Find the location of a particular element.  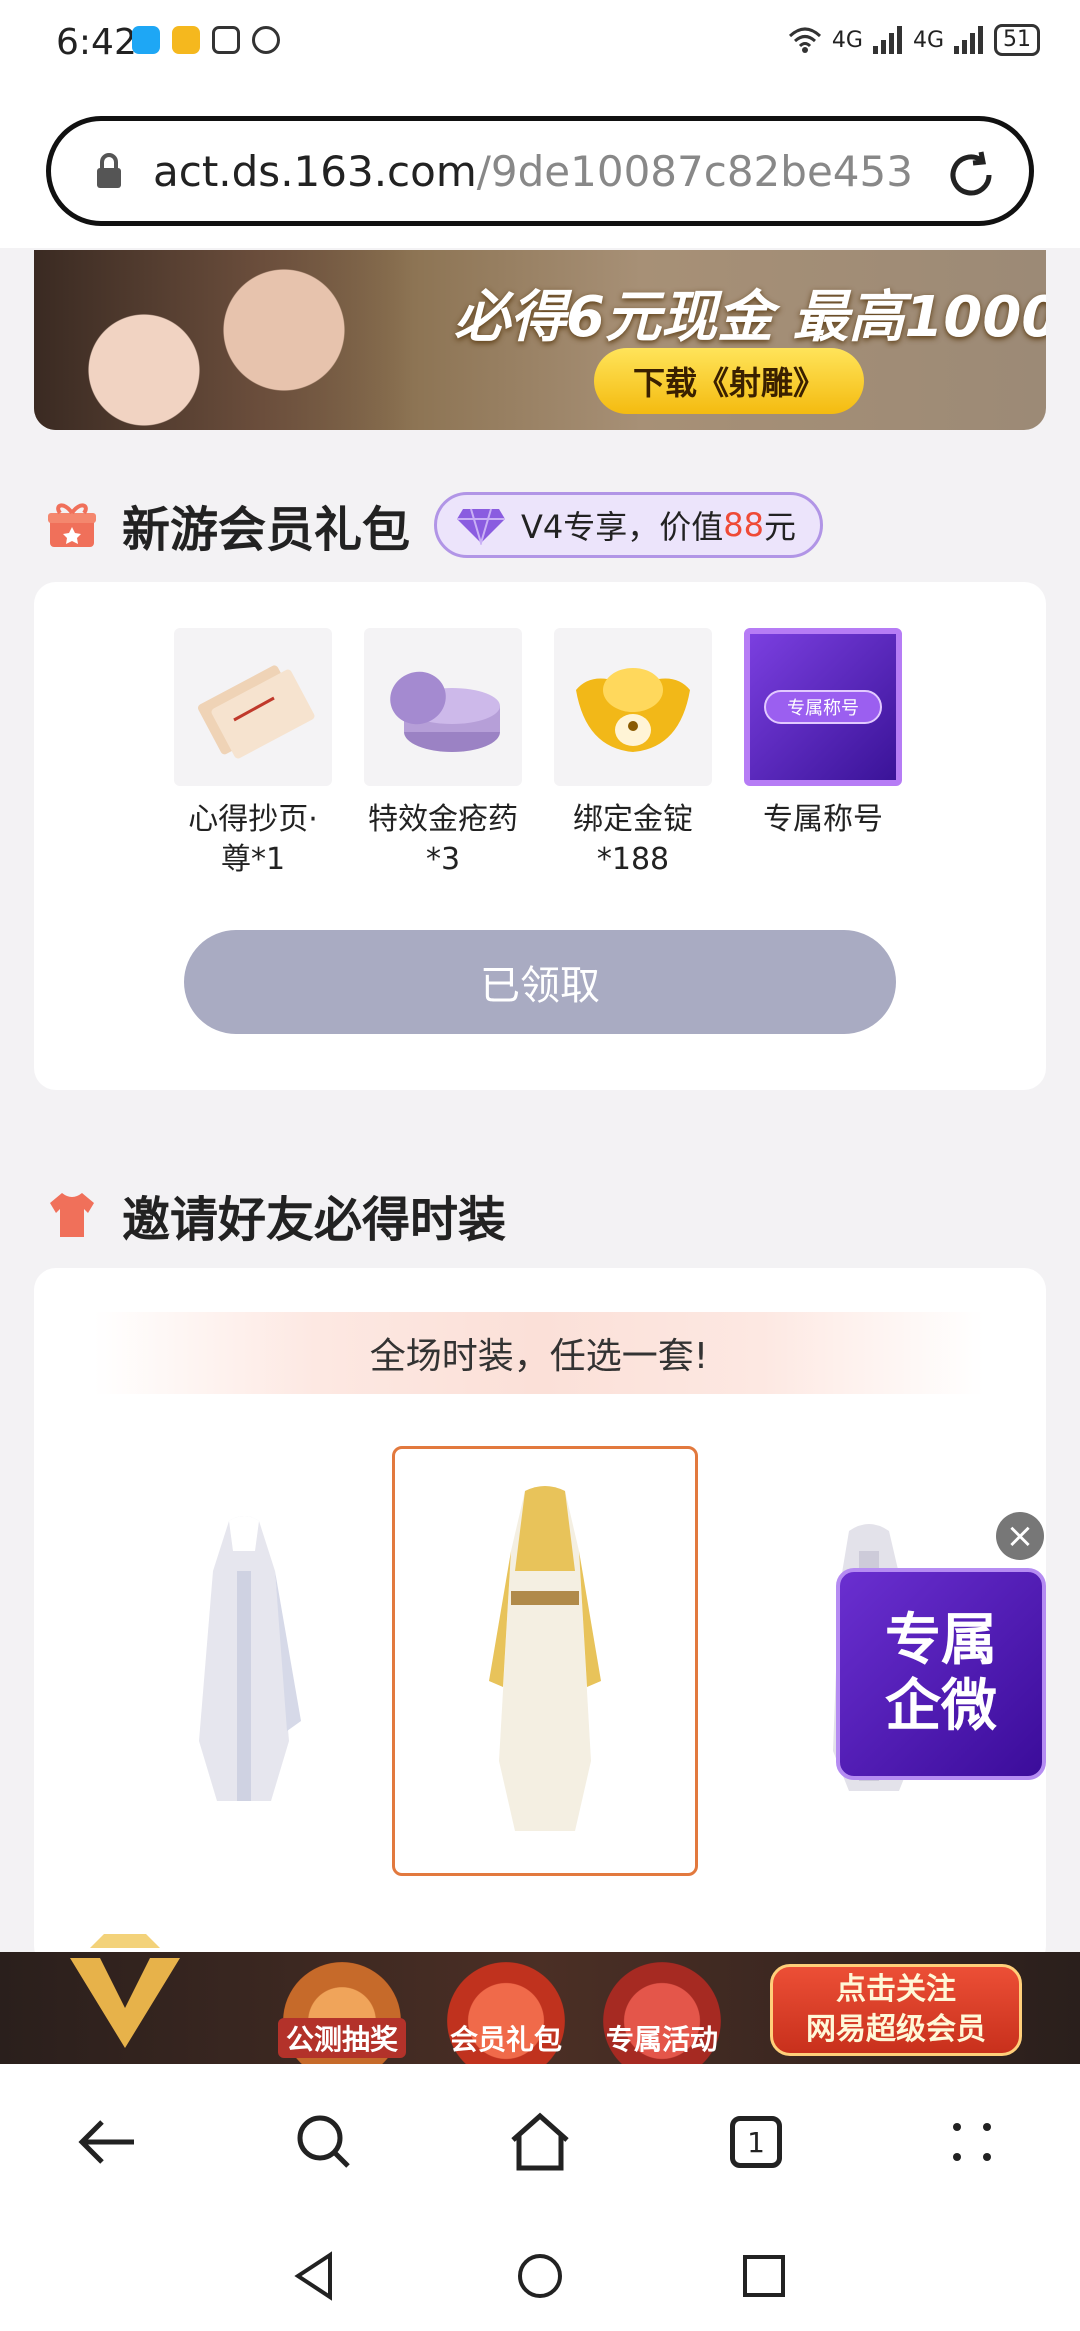

gift-item: 专属称号 专属称号 is located at coordinates (823, 754).